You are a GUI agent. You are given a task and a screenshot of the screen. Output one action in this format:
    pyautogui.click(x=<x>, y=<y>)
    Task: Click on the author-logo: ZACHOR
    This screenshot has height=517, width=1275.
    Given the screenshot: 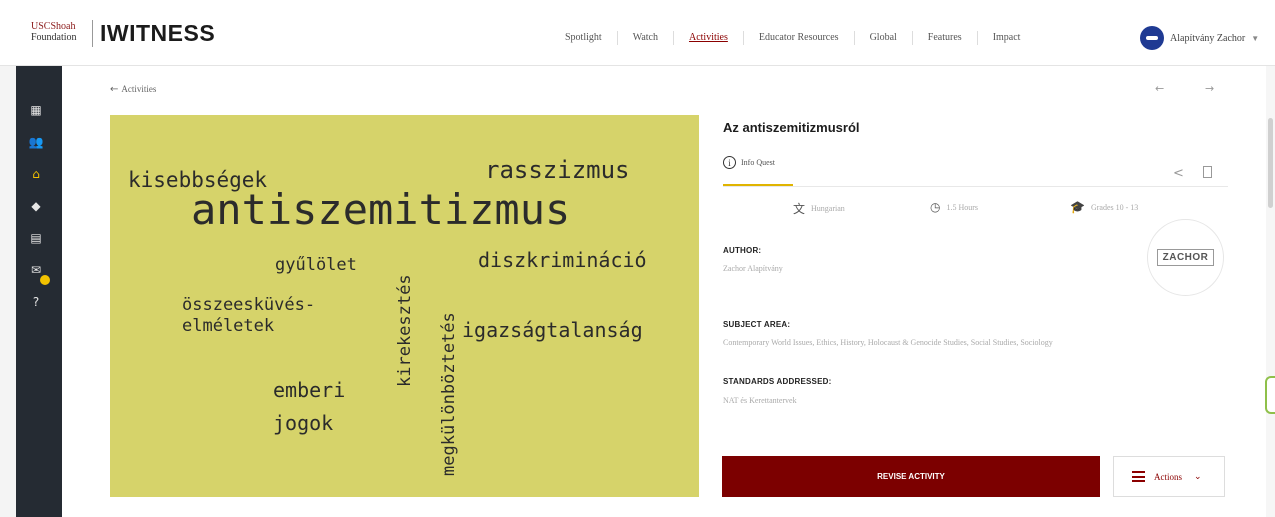 What is the action you would take?
    pyautogui.click(x=1185, y=257)
    